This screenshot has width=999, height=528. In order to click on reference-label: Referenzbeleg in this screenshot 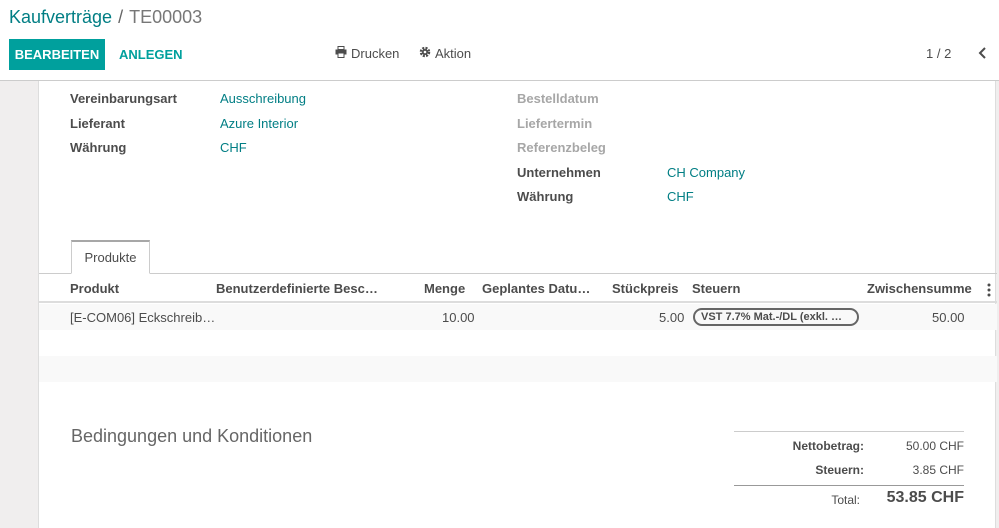, I will do `click(561, 147)`.